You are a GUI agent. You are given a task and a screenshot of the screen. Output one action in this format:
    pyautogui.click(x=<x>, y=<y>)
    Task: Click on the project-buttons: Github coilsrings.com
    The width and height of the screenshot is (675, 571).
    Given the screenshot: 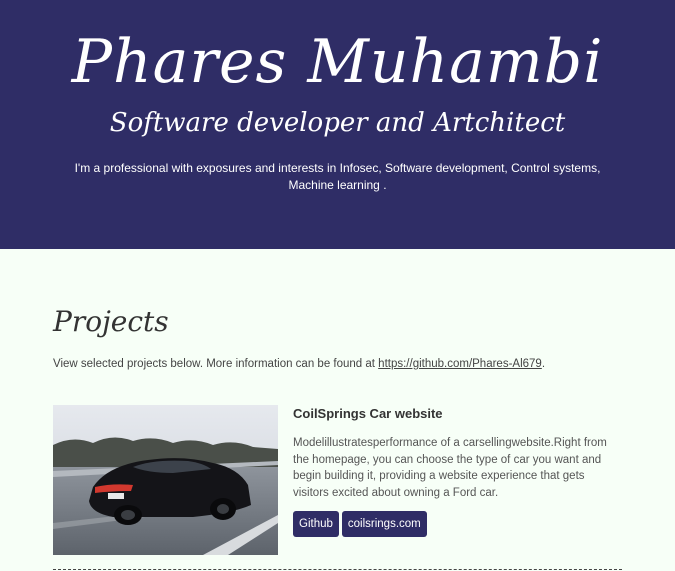 What is the action you would take?
    pyautogui.click(x=457, y=524)
    